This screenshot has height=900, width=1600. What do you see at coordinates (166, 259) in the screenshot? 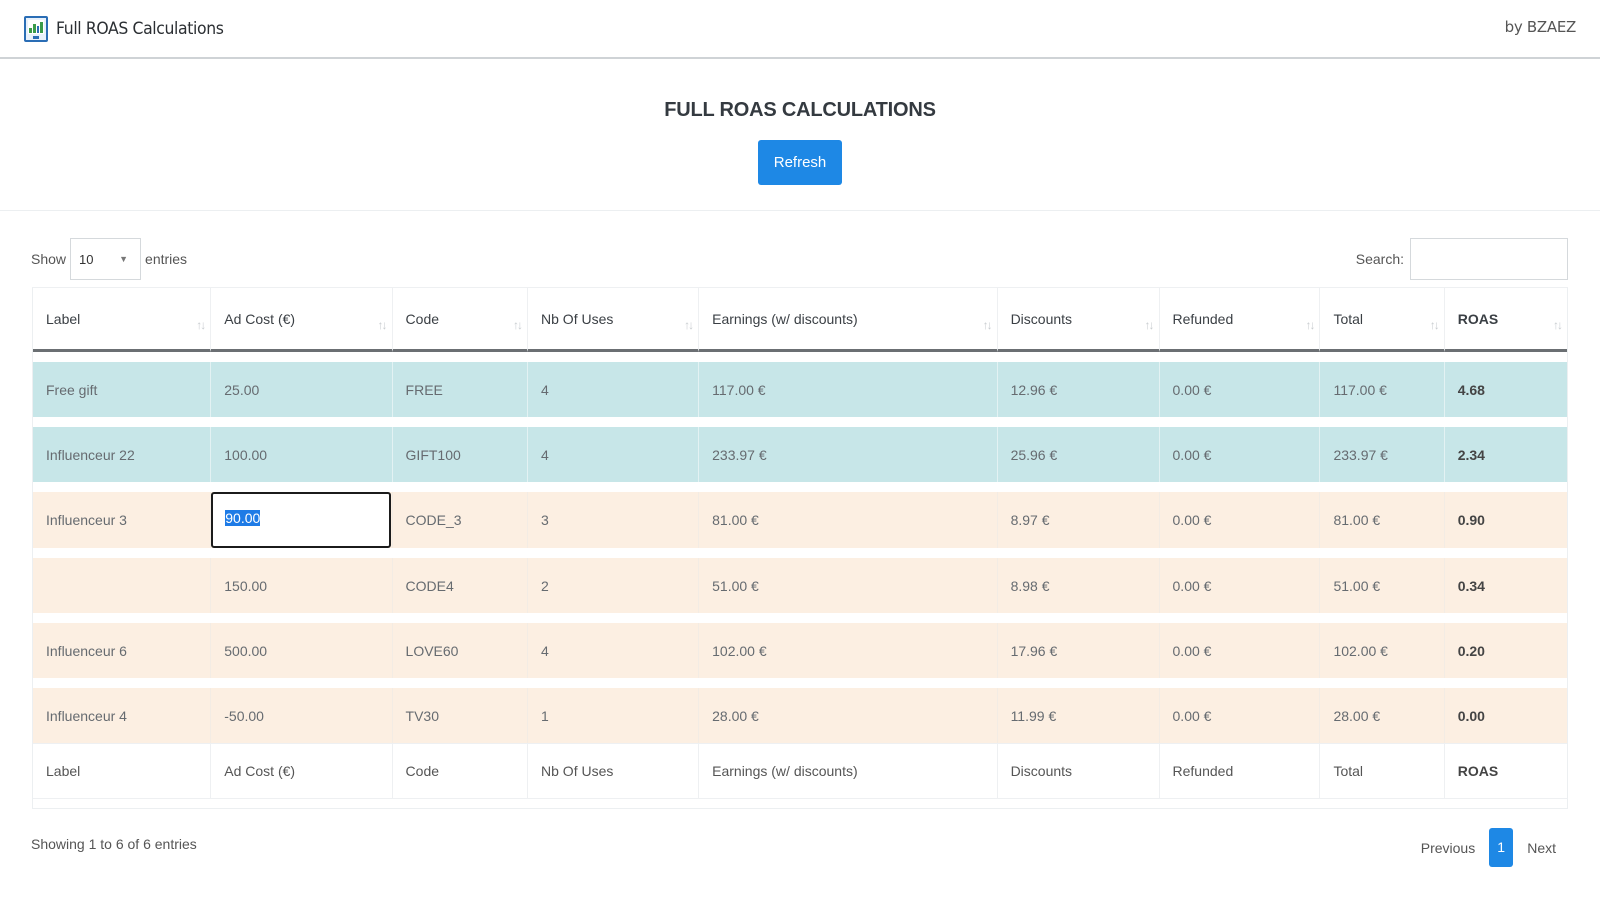
I see `entries-label: entries` at bounding box center [166, 259].